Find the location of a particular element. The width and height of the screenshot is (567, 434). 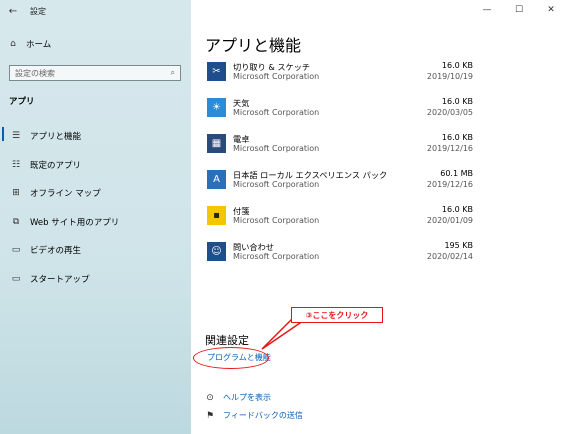

video-icon: ▭ is located at coordinates (16, 250).